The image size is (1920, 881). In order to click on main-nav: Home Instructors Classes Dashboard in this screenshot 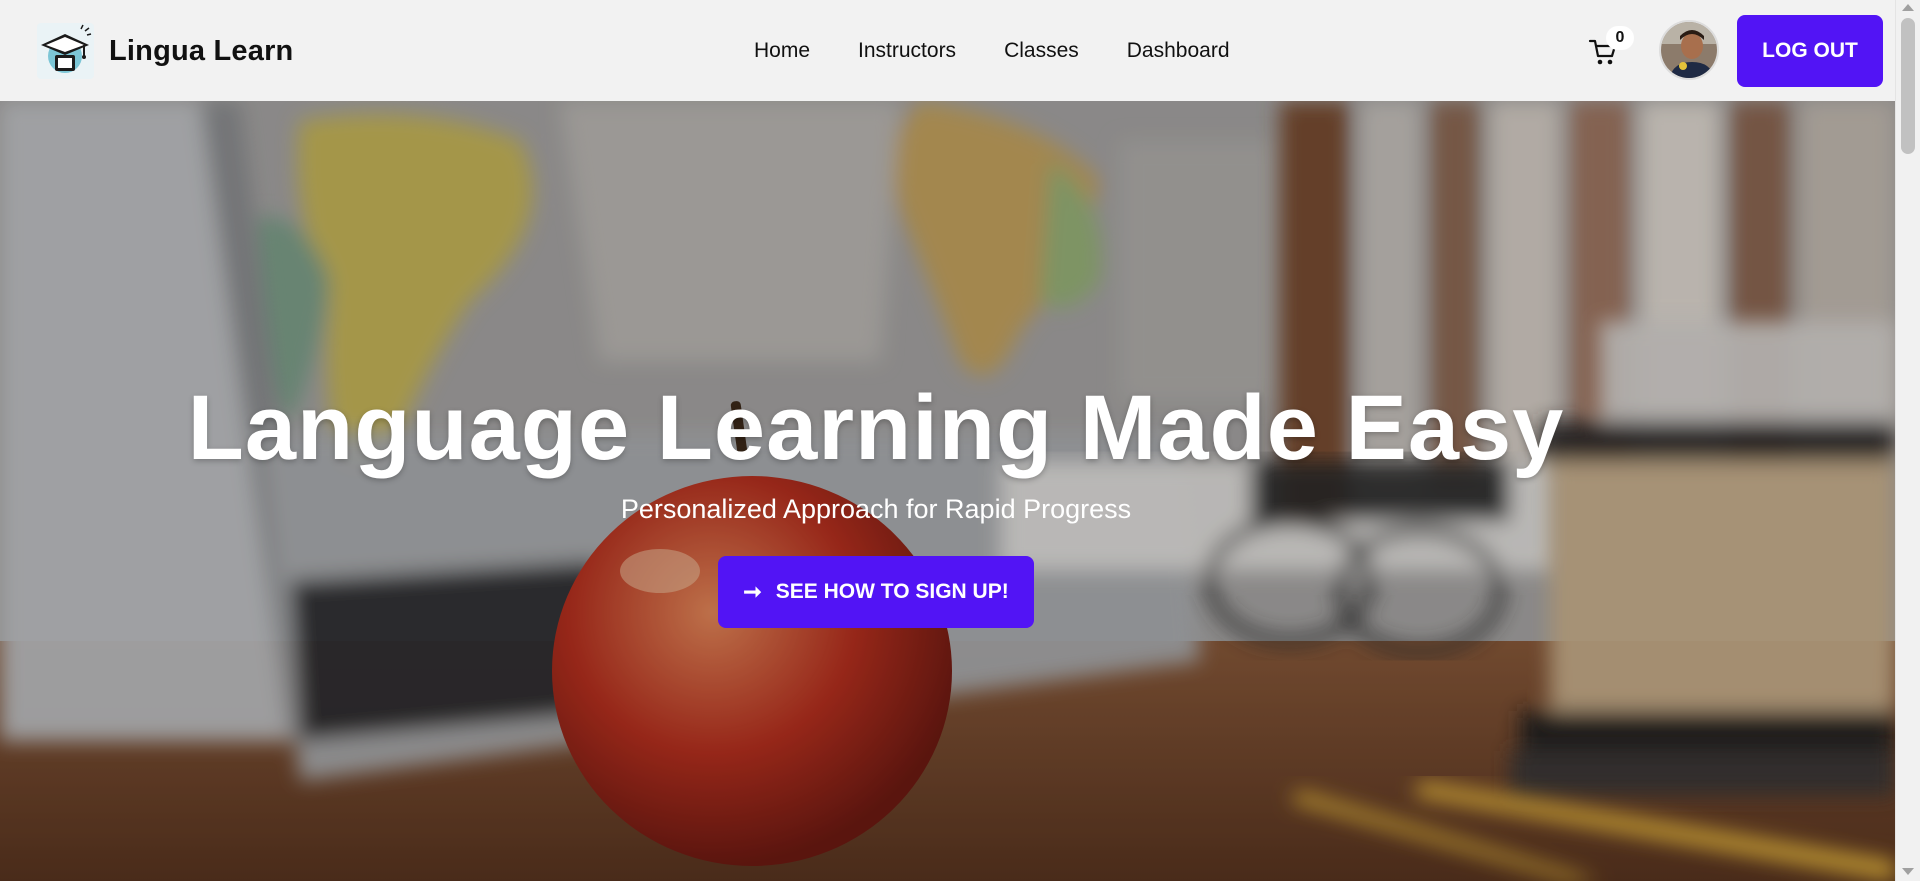, I will do `click(992, 51)`.